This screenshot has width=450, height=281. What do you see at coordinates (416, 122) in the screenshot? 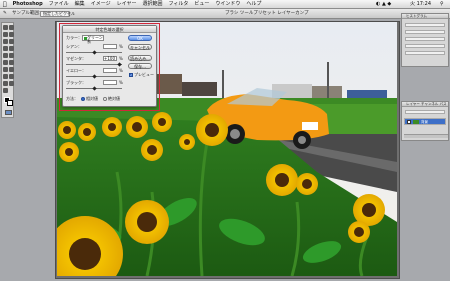
I see `layer-thumbnail` at bounding box center [416, 122].